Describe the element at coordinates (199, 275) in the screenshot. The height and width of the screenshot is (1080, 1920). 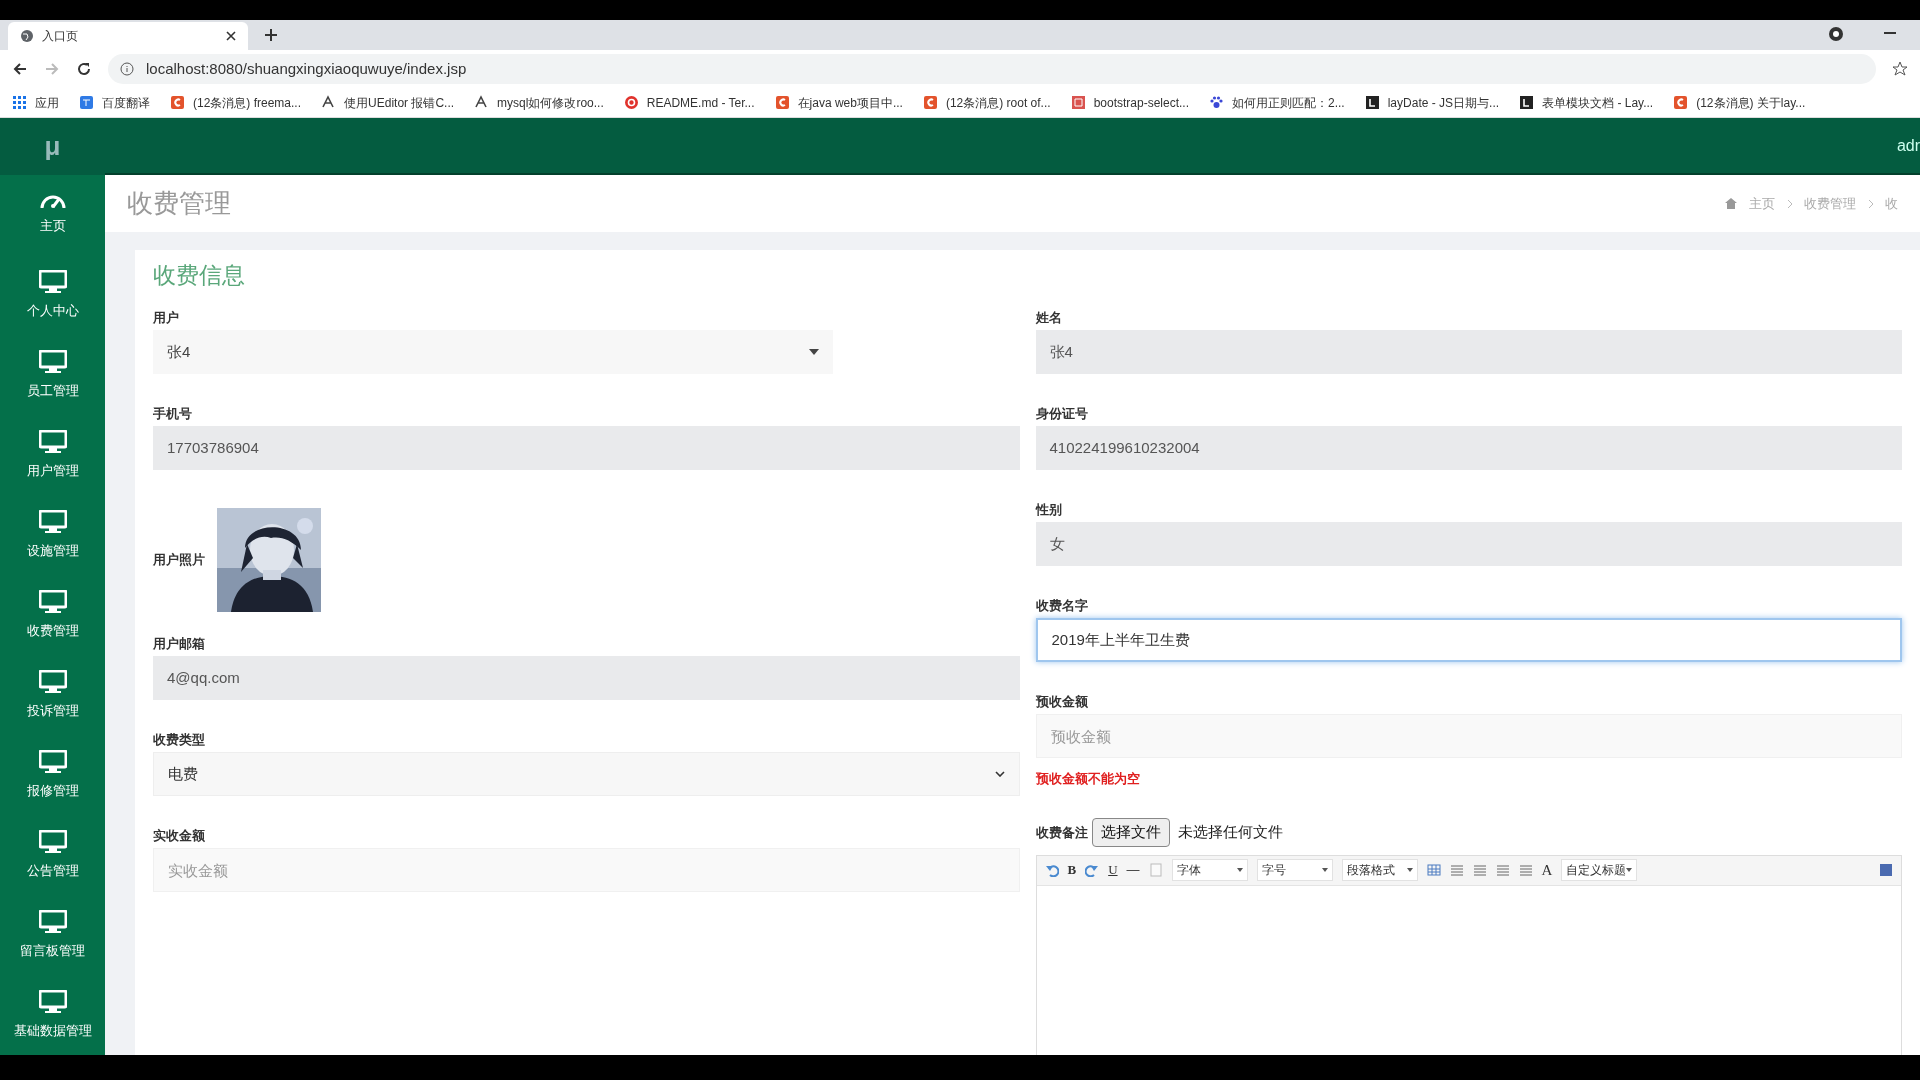
I see `form-title: 收费信息` at that location.